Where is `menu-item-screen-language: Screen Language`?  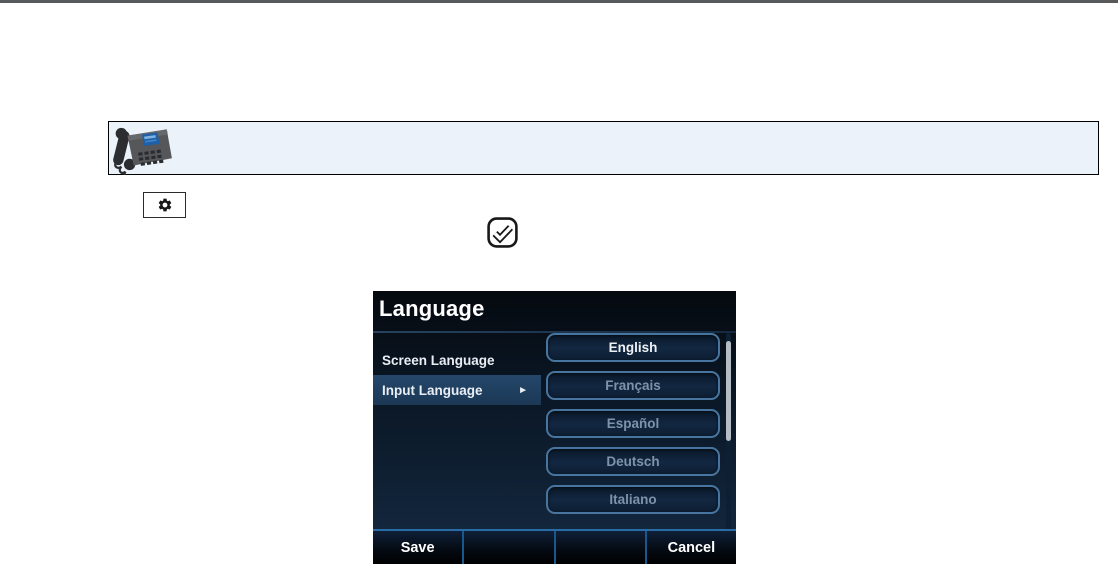 menu-item-screen-language: Screen Language is located at coordinates (457, 360).